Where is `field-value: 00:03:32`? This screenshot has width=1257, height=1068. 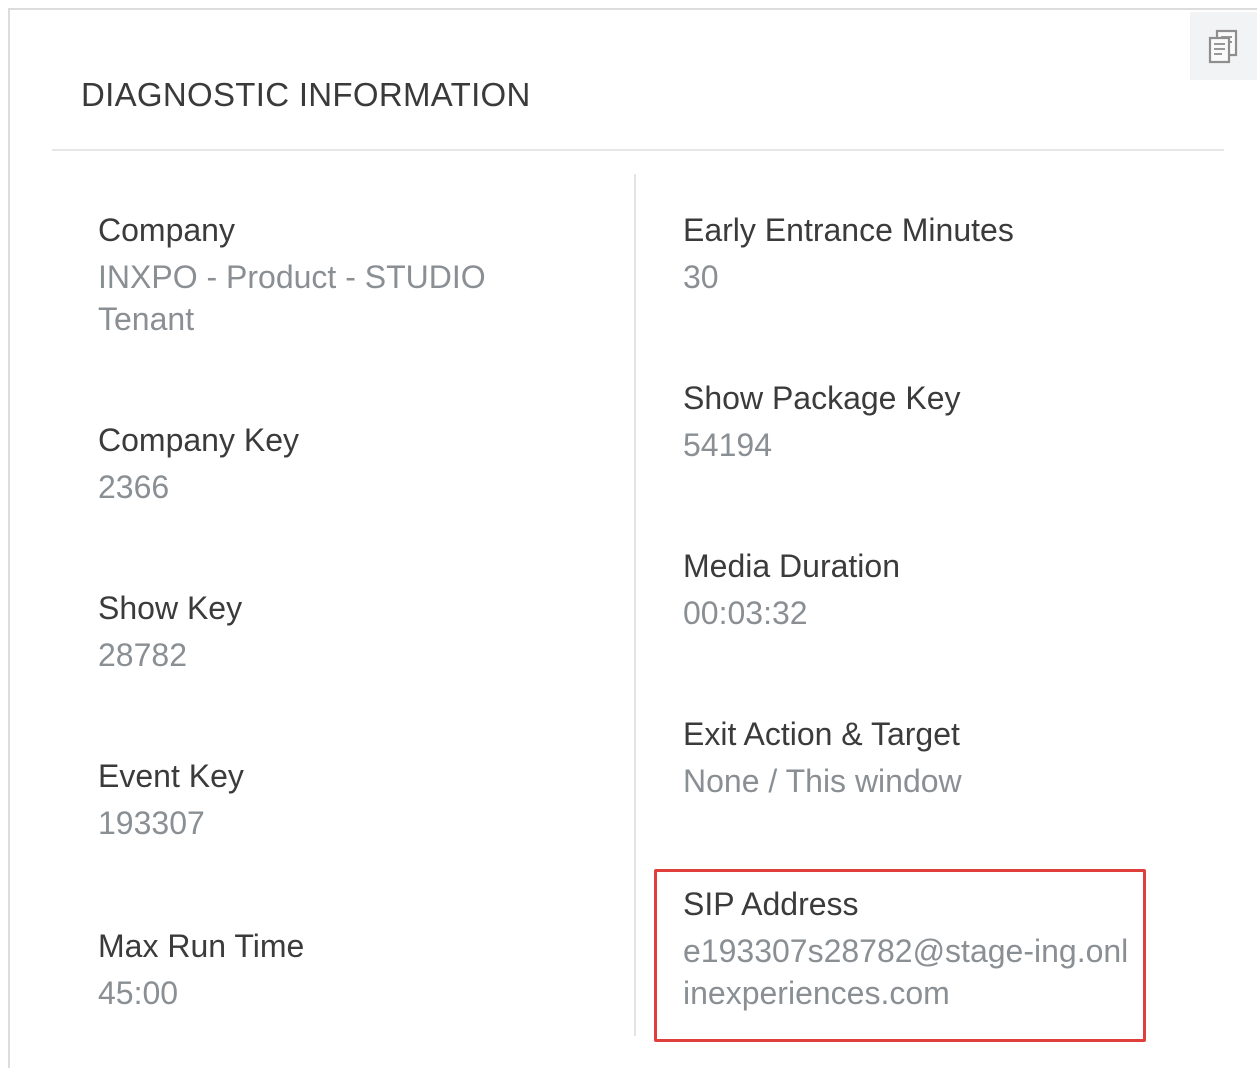
field-value: 00:03:32 is located at coordinates (745, 613).